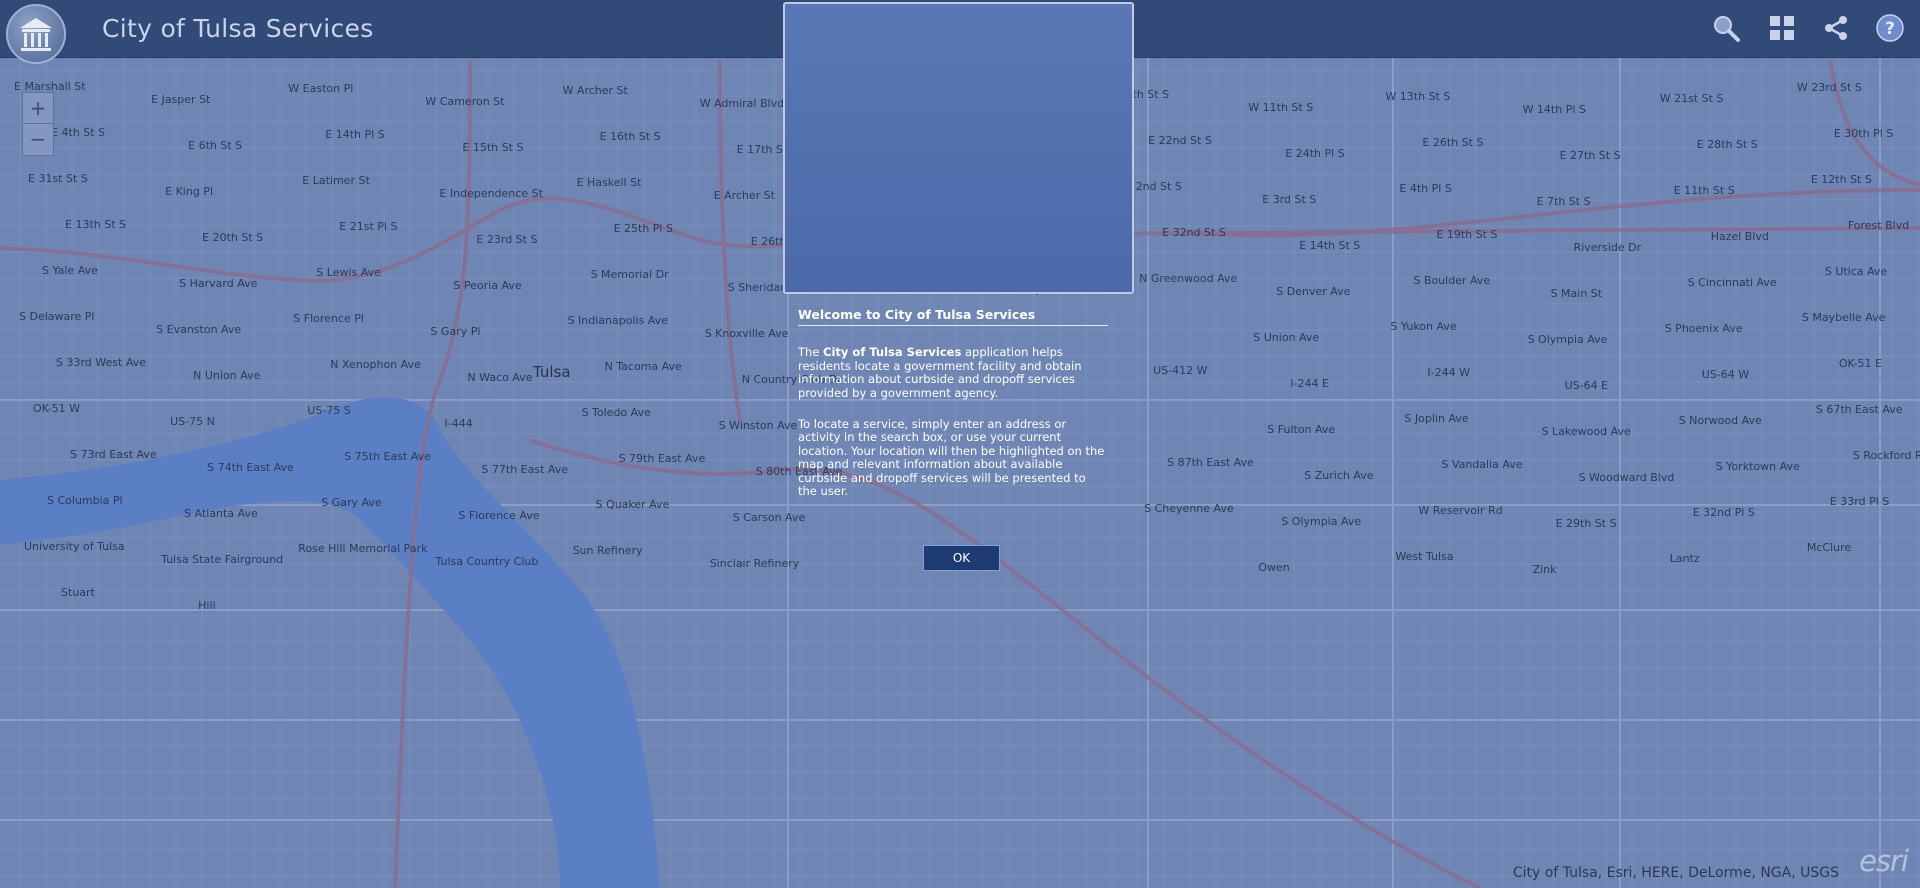 Image resolution: width=1920 pixels, height=888 pixels. Describe the element at coordinates (1436, 418) in the screenshot. I see `map-label: S Joplin Ave` at that location.